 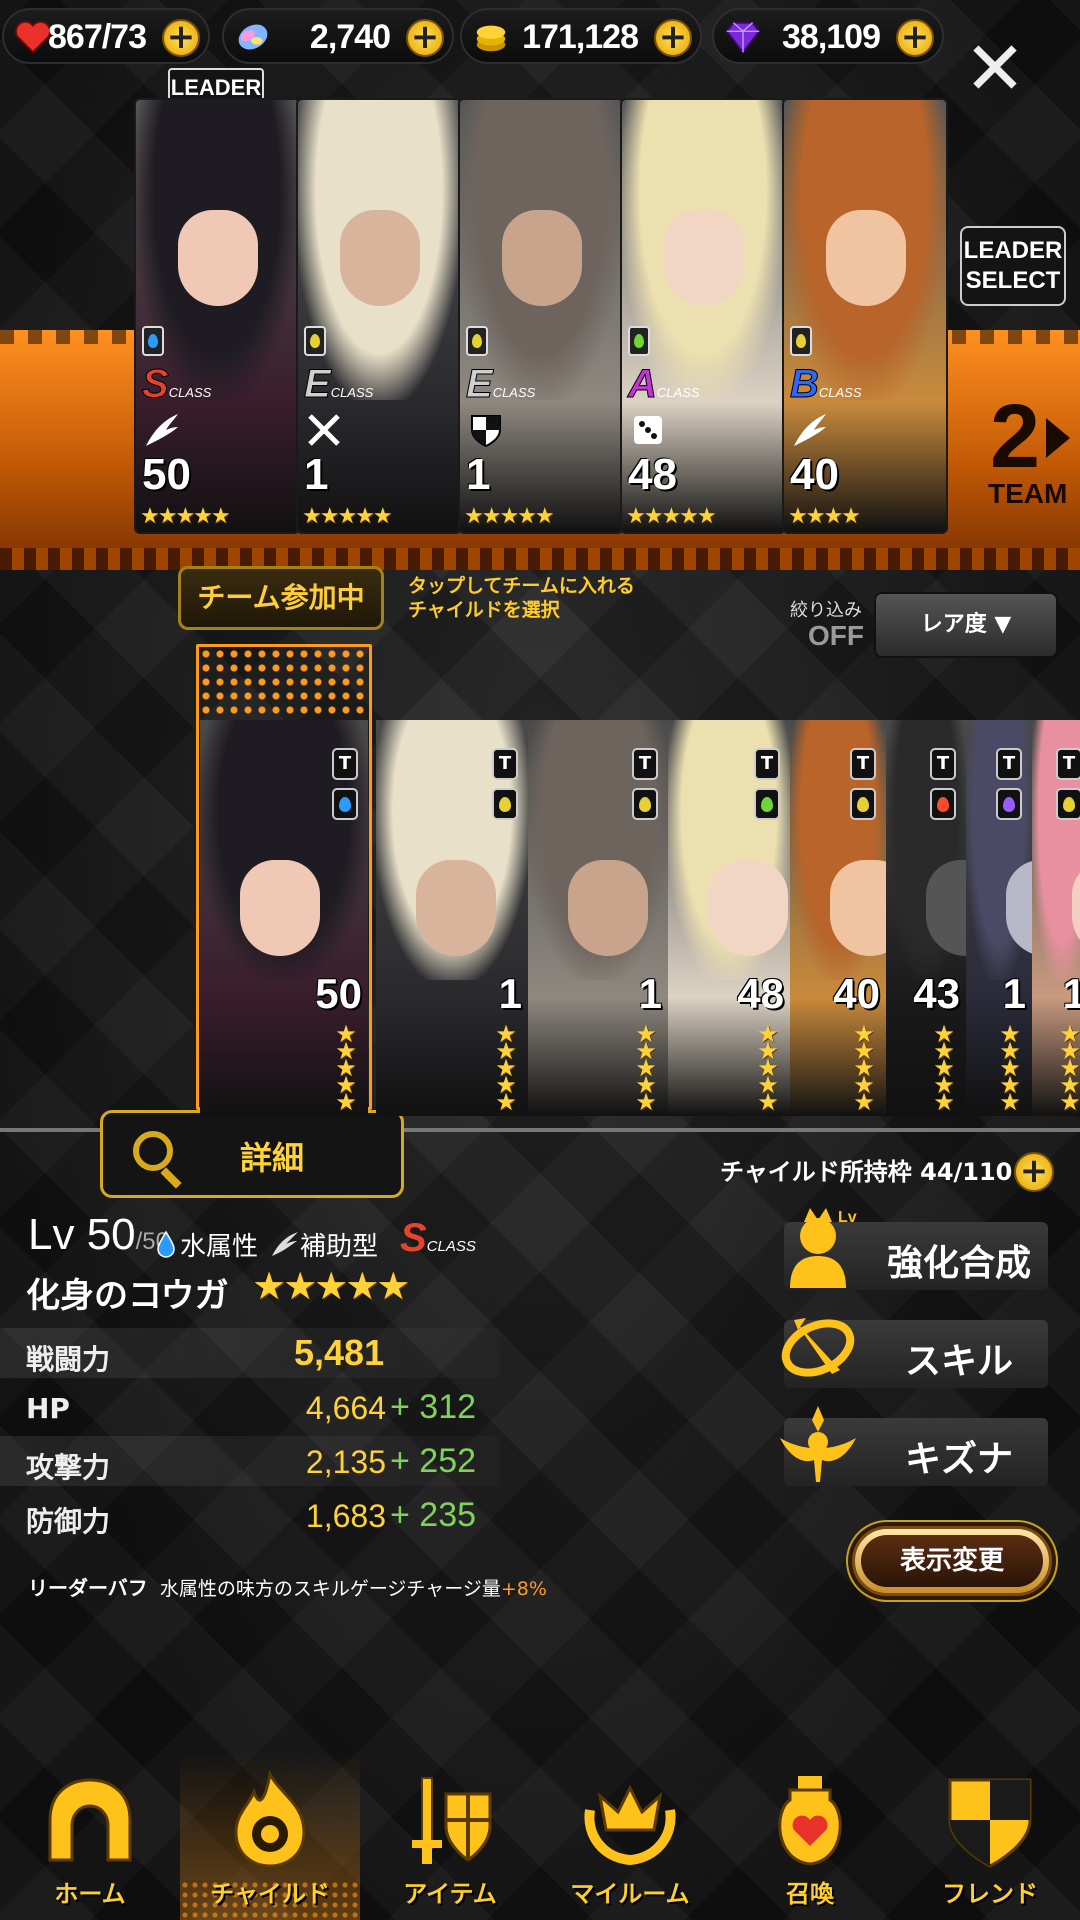 What do you see at coordinates (166, 1244) in the screenshot?
I see `water-drop-icon` at bounding box center [166, 1244].